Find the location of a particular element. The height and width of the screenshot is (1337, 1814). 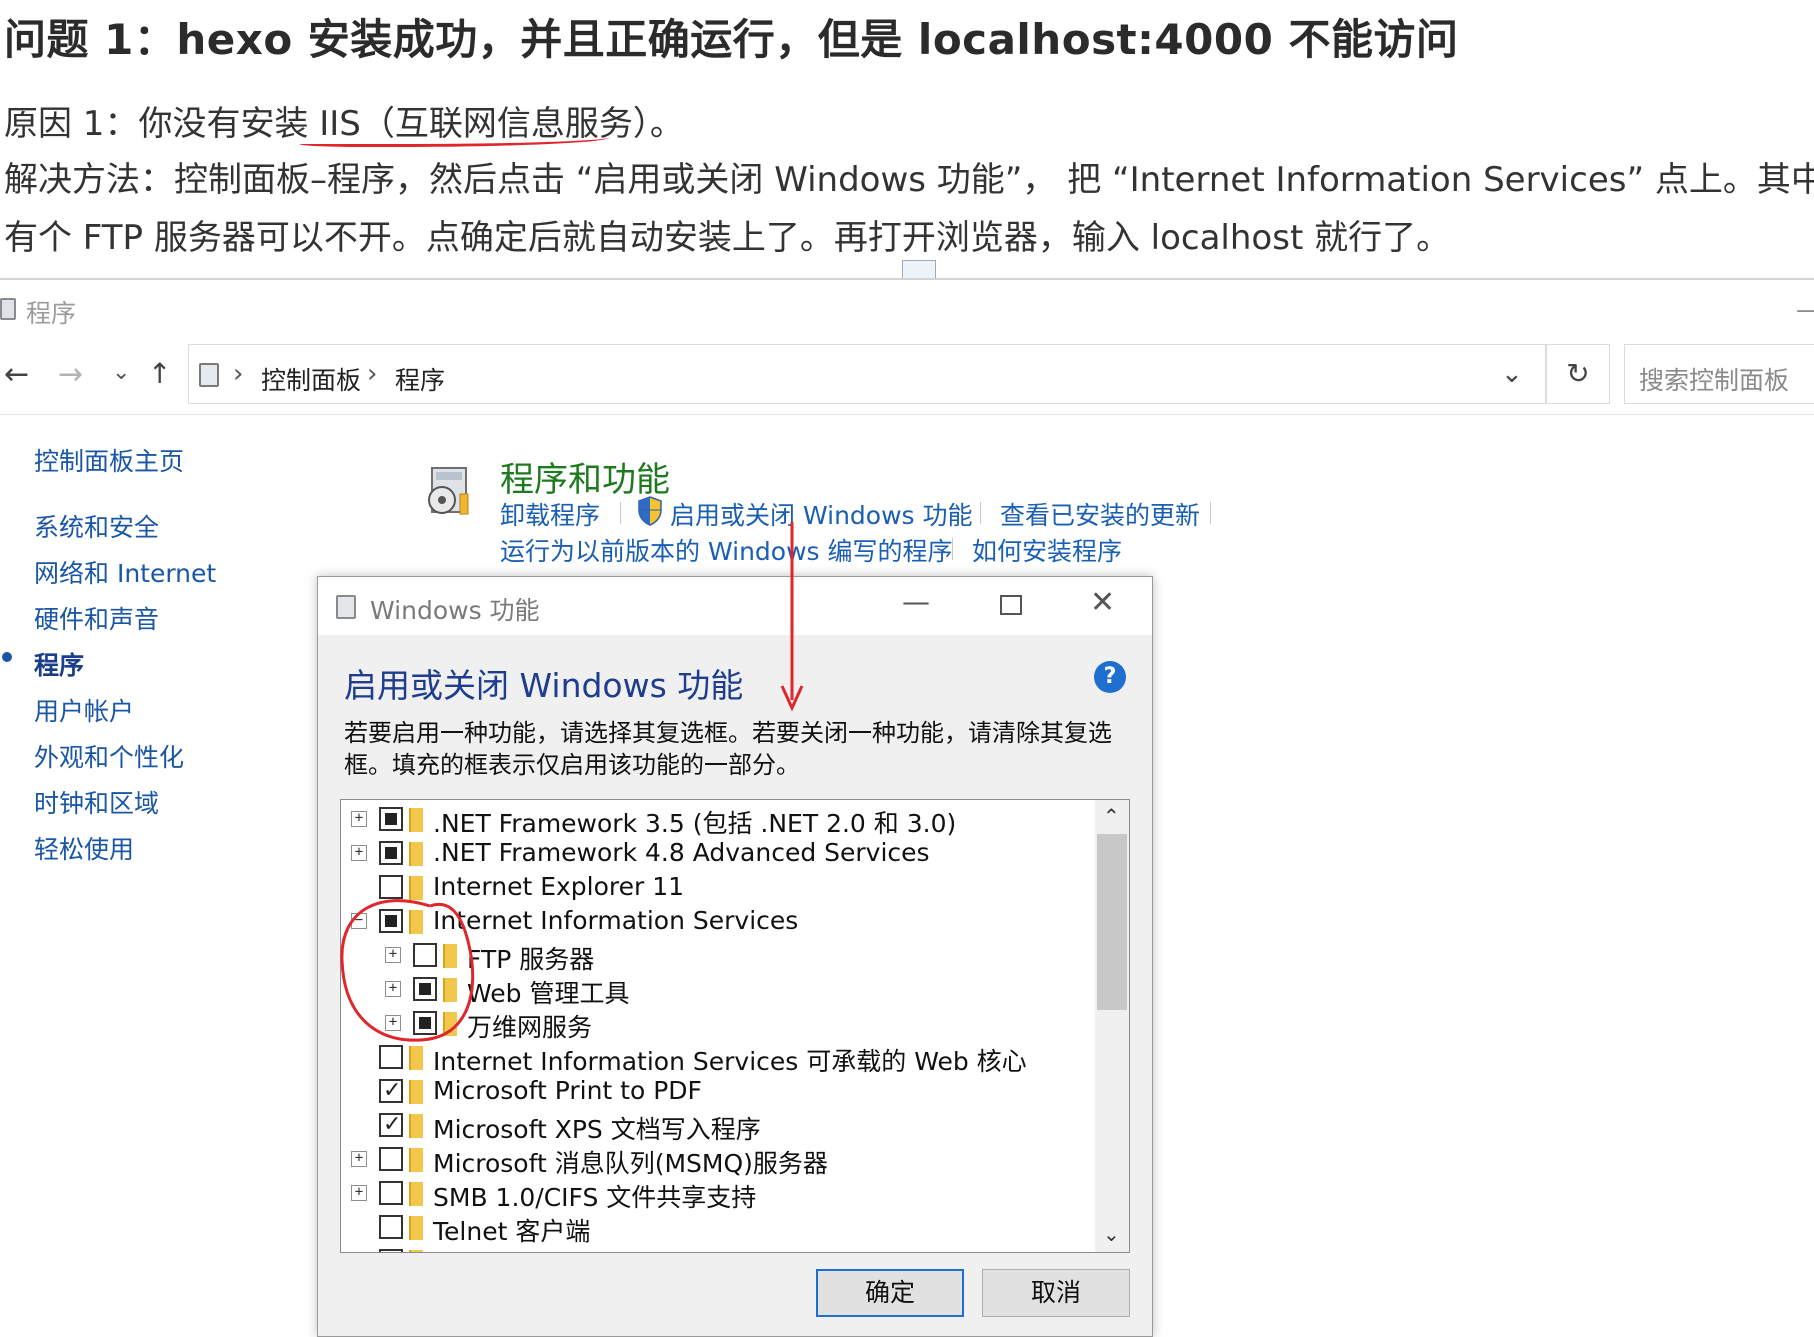

sidebar-item-ease-of-access: 轻松使用 is located at coordinates (84, 848).